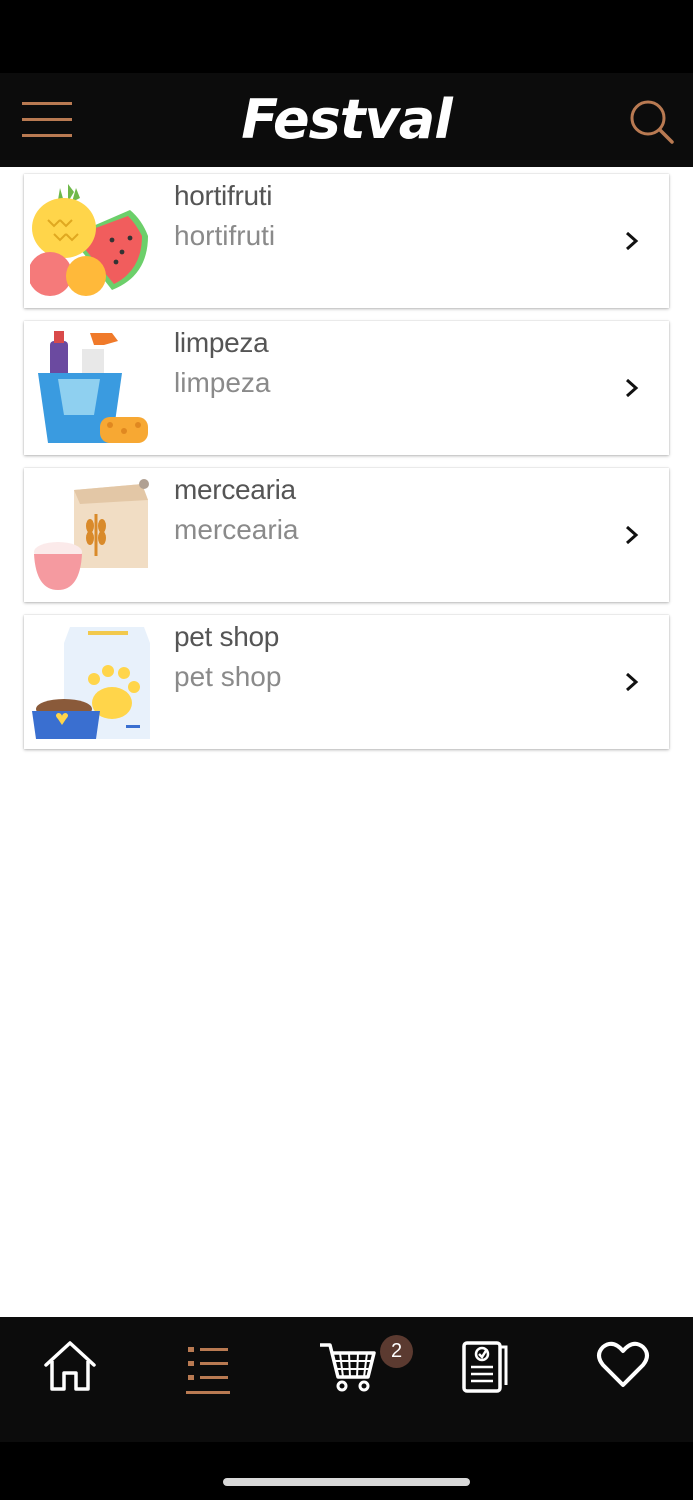 The width and height of the screenshot is (693, 1500). What do you see at coordinates (89, 240) in the screenshot?
I see `fruits-illustration` at bounding box center [89, 240].